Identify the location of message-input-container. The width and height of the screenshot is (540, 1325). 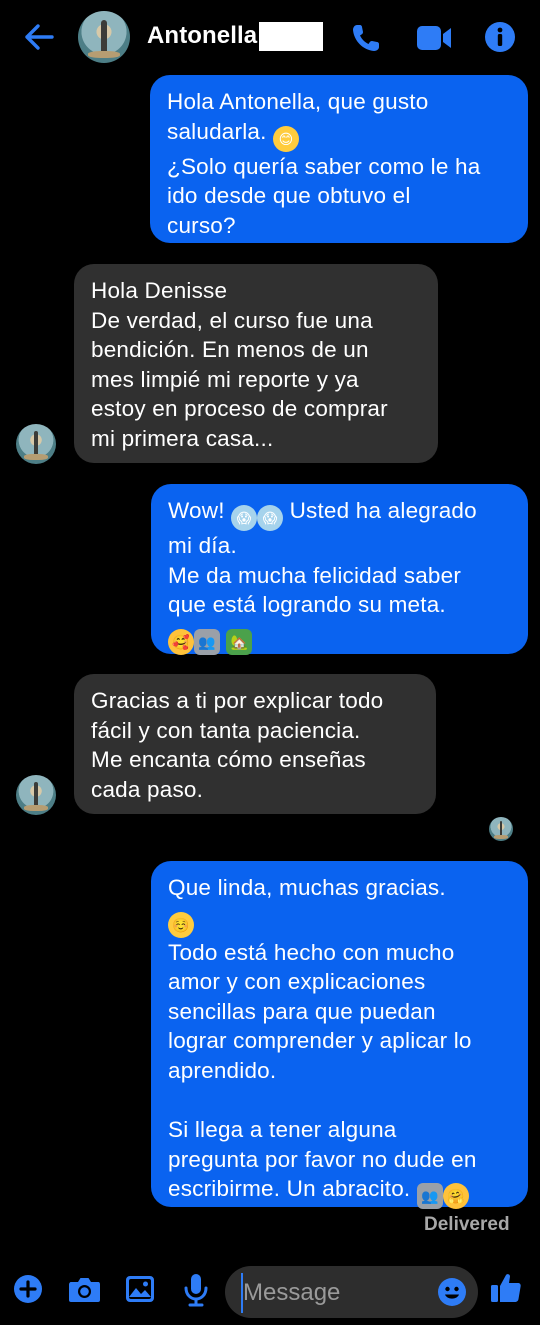
(351, 1292).